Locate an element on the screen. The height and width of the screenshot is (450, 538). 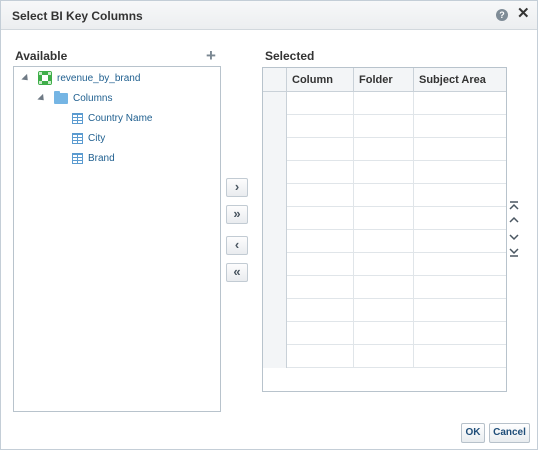
column-header-column: Column is located at coordinates (320, 80).